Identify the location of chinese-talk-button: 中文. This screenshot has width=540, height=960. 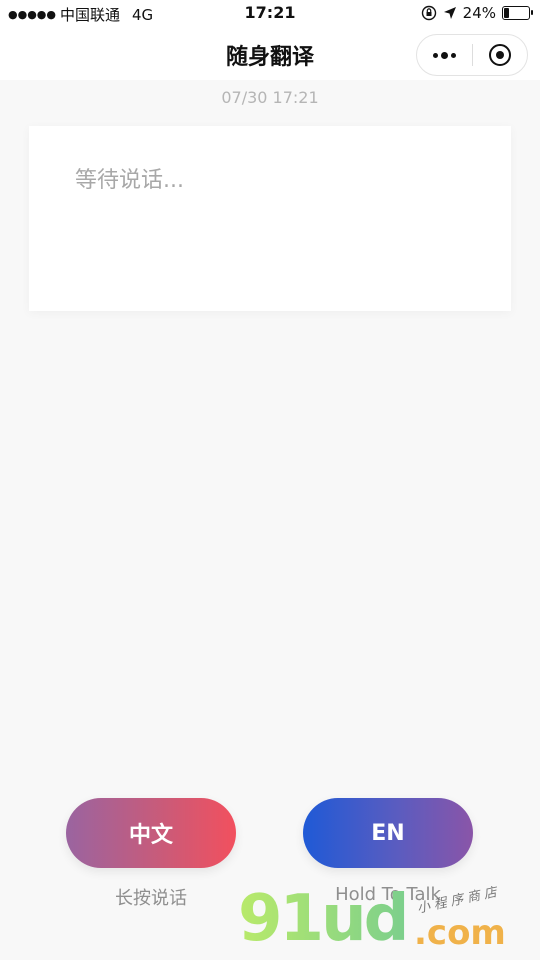
(151, 833).